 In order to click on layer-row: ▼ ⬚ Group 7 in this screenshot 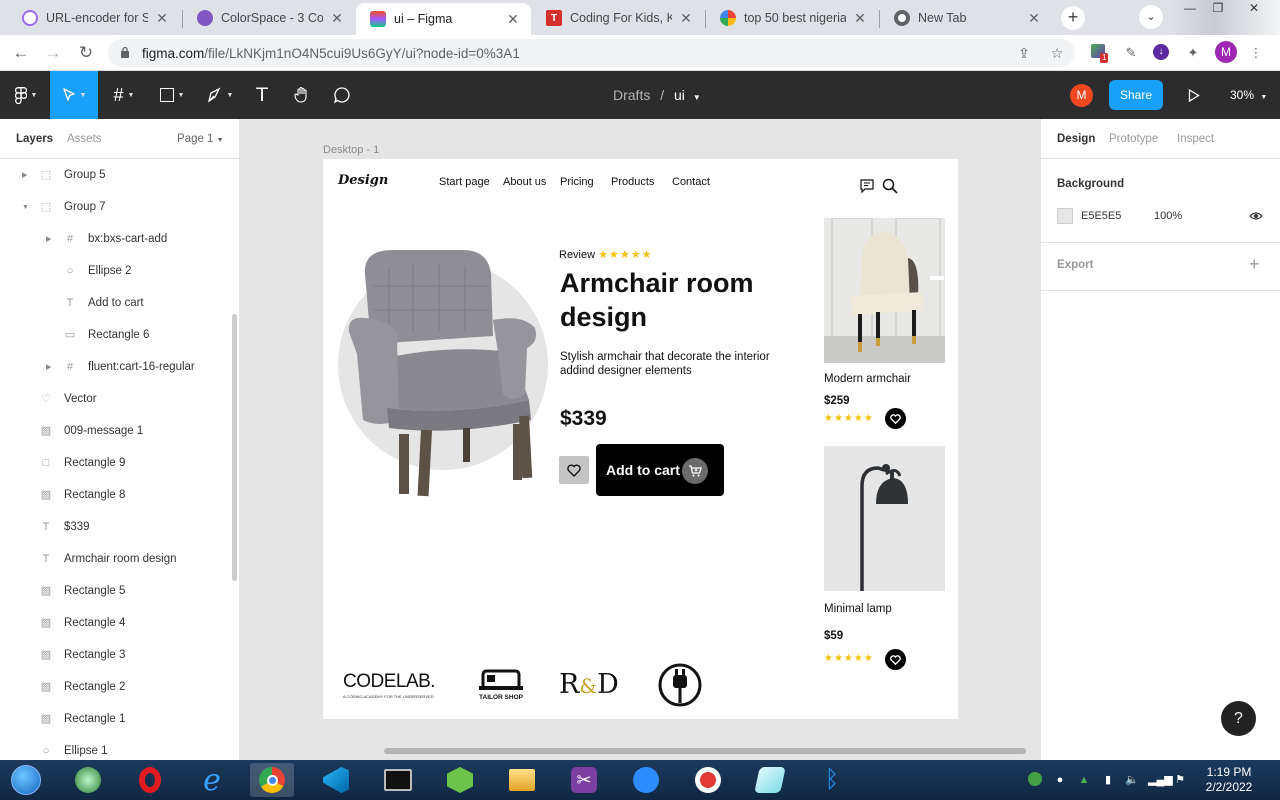, I will do `click(115, 207)`.